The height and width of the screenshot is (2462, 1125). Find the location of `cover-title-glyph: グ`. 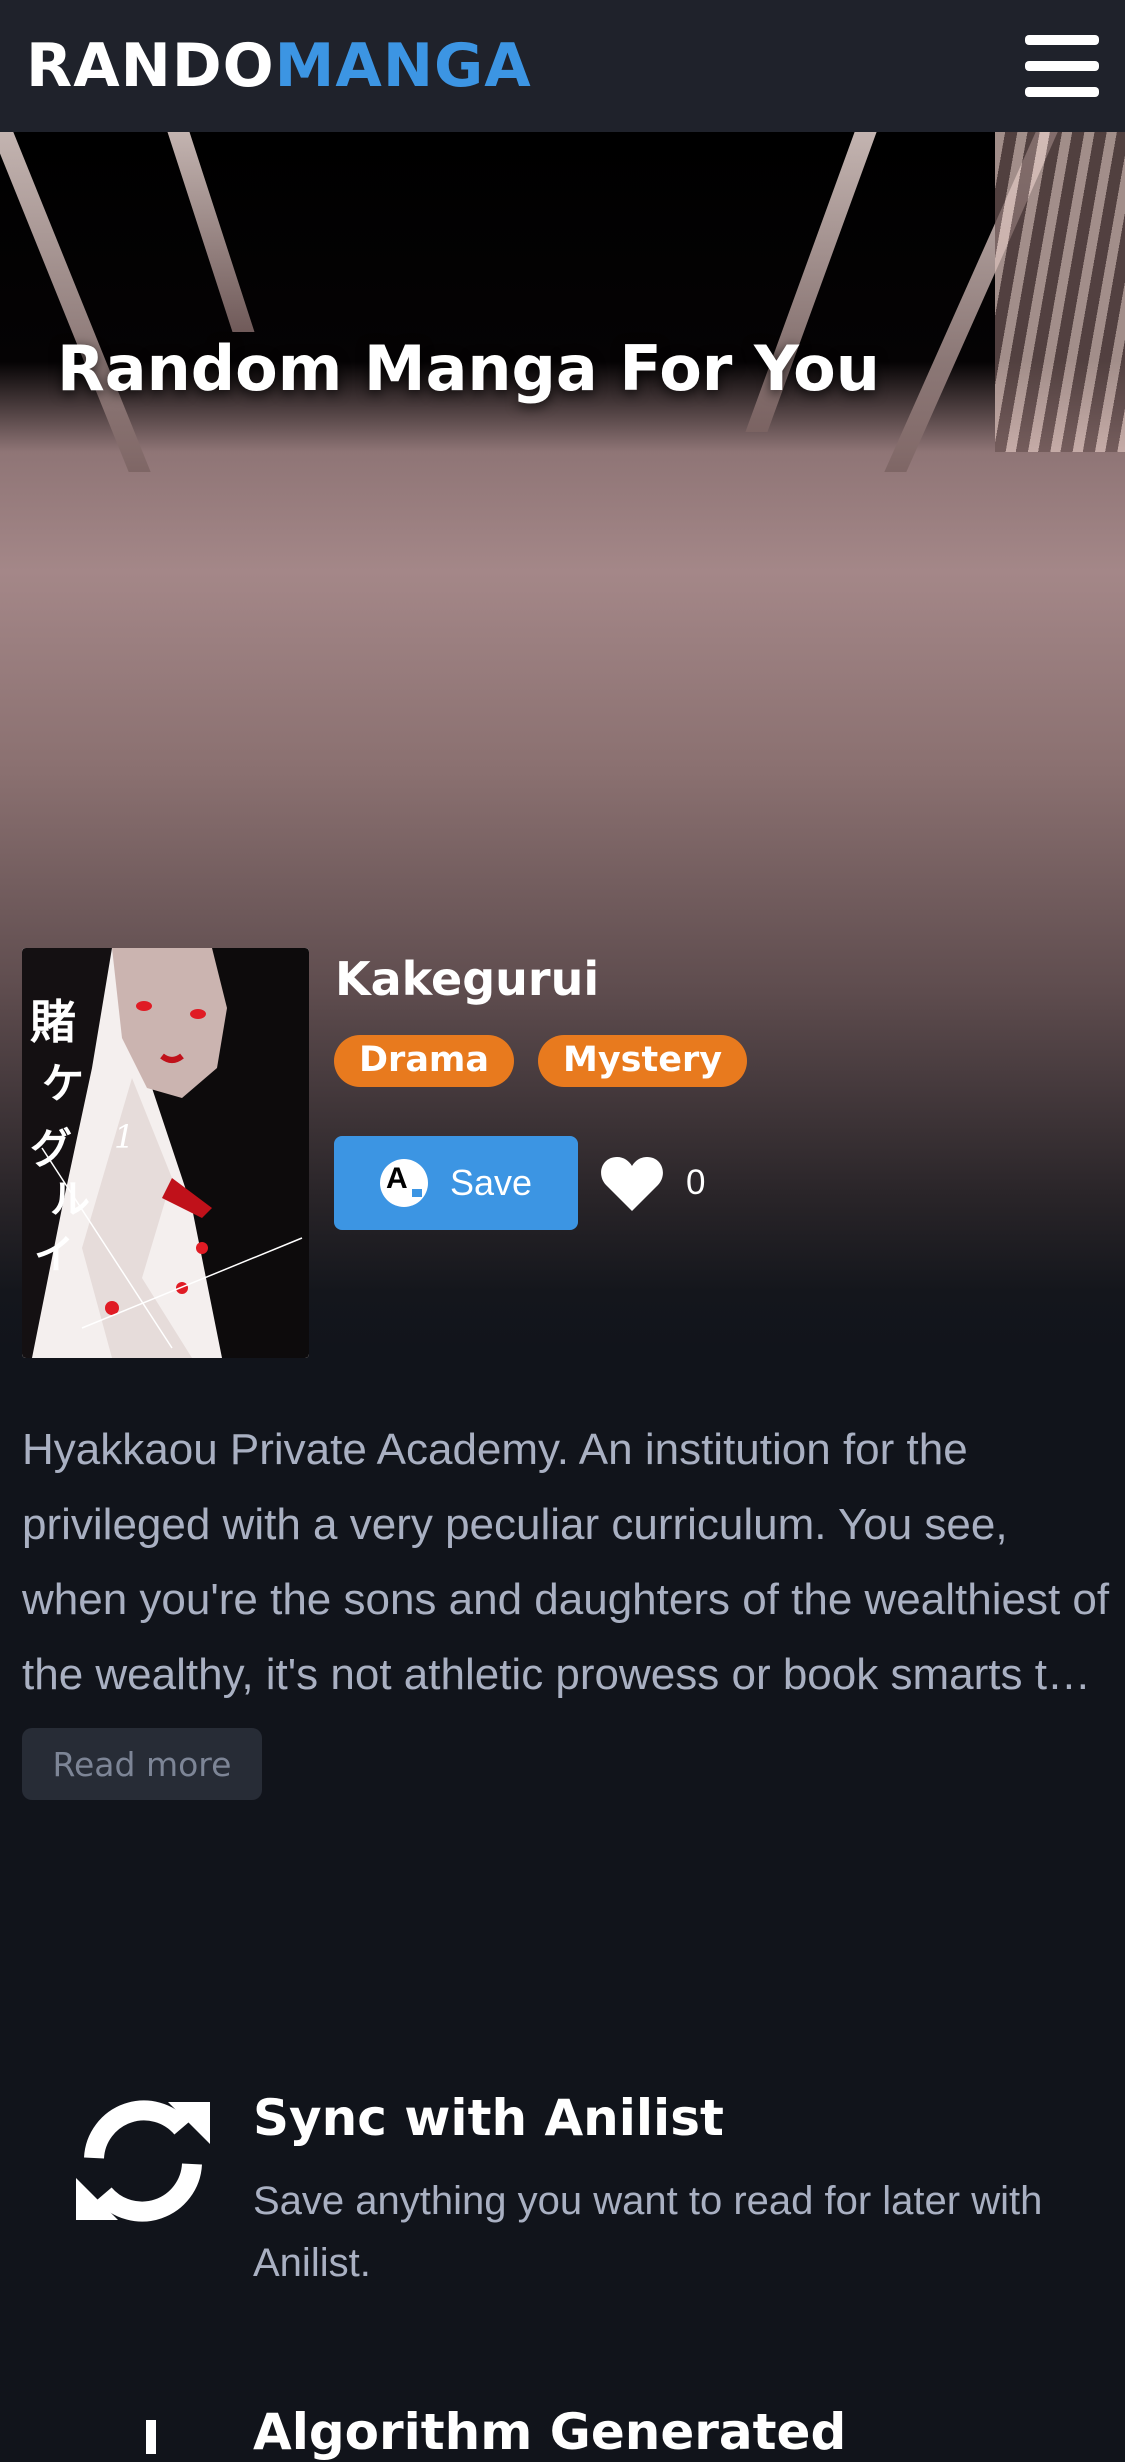

cover-title-glyph: グ is located at coordinates (51, 1148).